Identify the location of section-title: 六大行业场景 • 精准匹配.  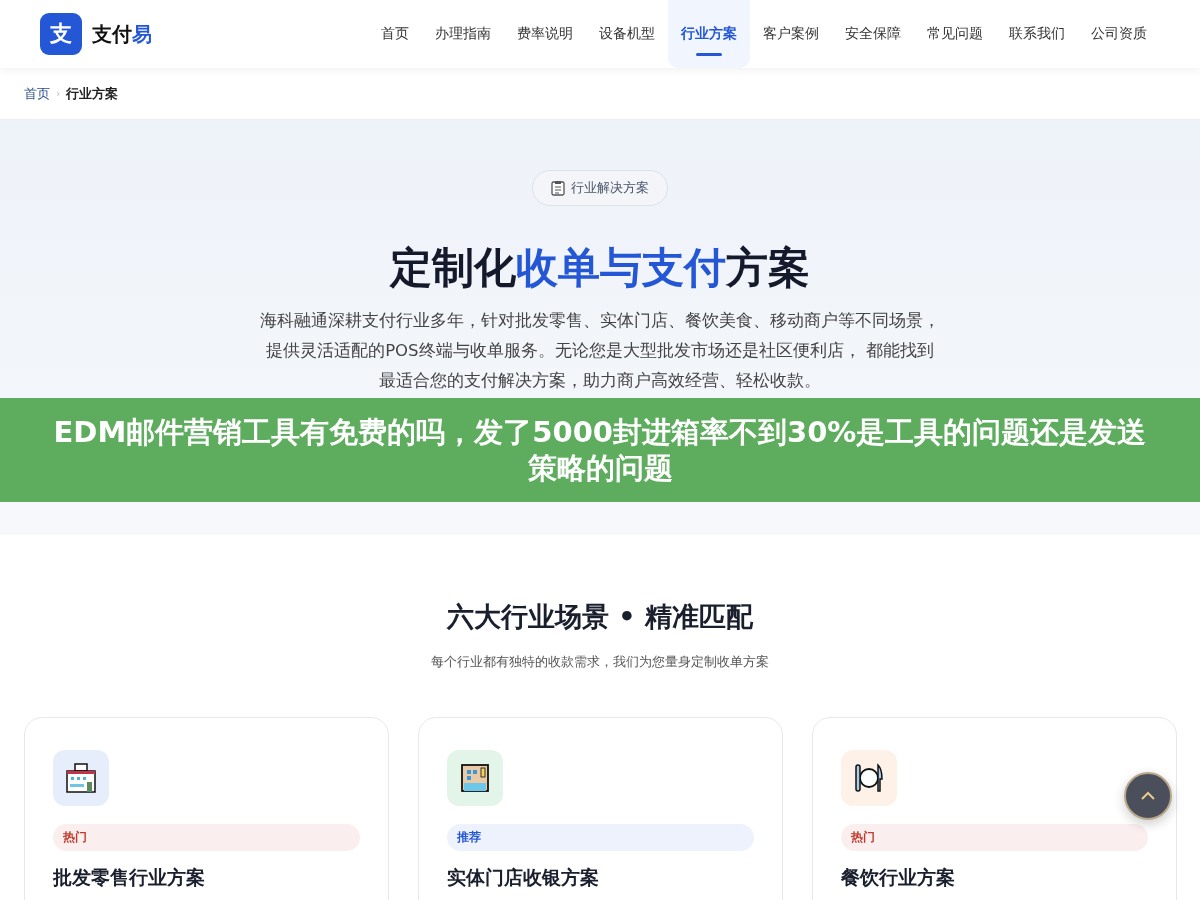
(600, 617).